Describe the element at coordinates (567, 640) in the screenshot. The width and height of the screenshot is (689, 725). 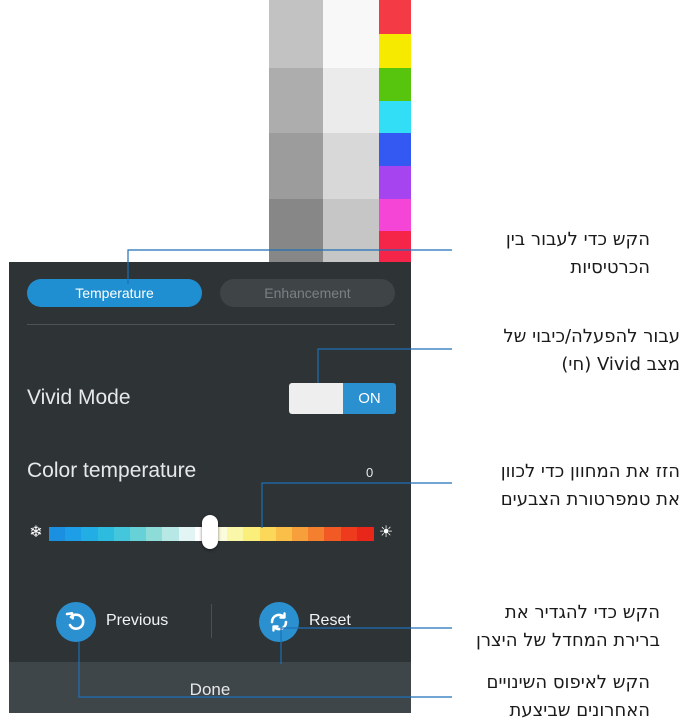
I see `callout-text: ברירת המחדל של היצרן` at that location.